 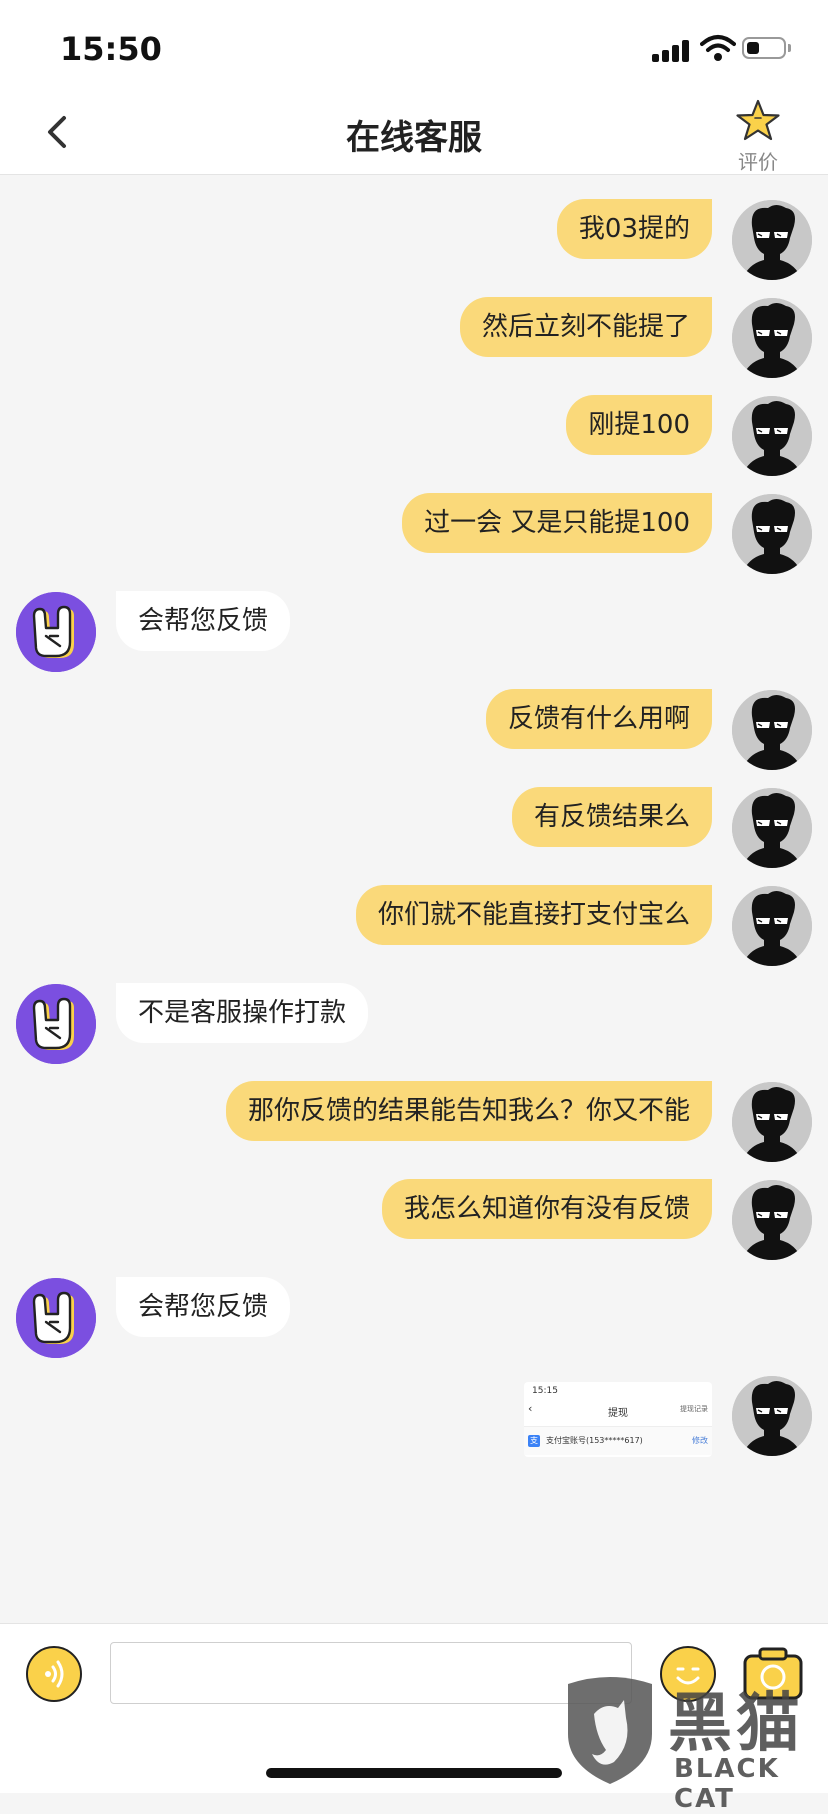 I want to click on page-title: 在线客服, so click(x=414, y=138).